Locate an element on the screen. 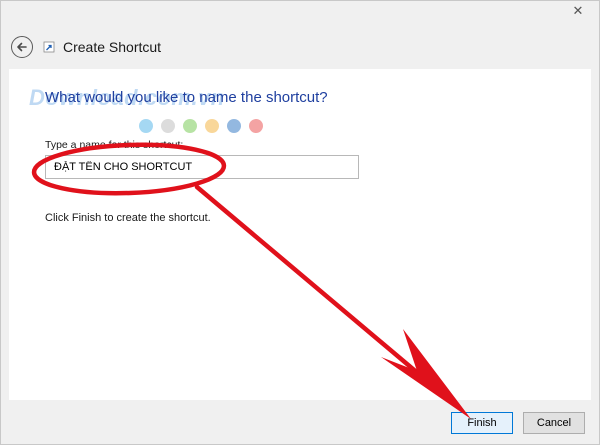 Image resolution: width=600 pixels, height=446 pixels. nav-bar: Create Shortcut is located at coordinates (86, 47).